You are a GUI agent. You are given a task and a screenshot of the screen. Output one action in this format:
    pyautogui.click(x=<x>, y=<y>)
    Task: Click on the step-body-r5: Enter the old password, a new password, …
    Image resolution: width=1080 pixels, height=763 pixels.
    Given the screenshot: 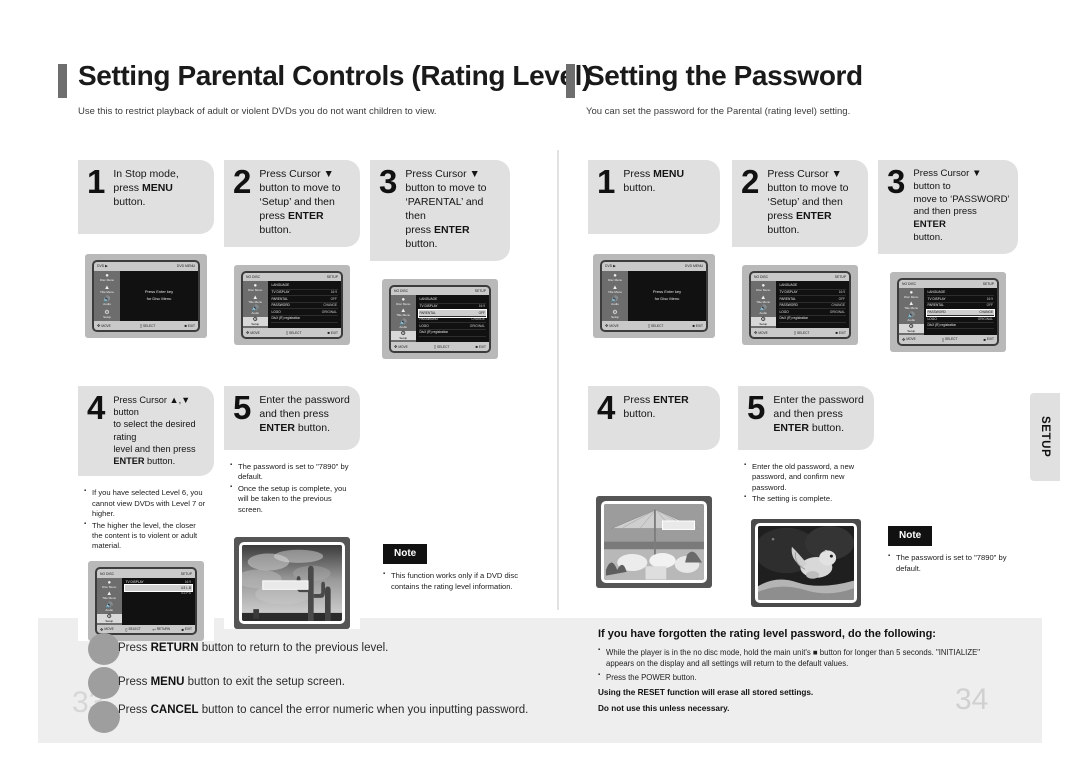 What is the action you would take?
    pyautogui.click(x=806, y=528)
    